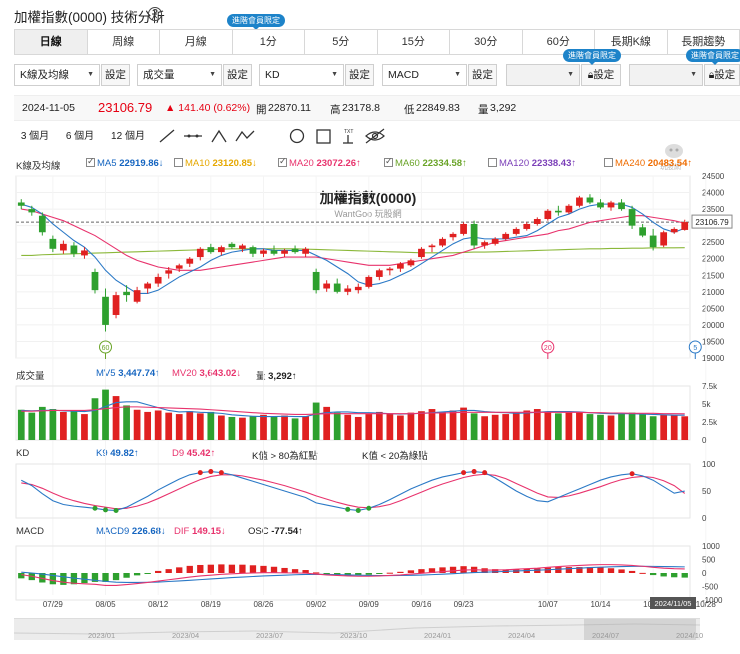 The image size is (740, 654). I want to click on x-tick-label: 10/07, so click(548, 604).